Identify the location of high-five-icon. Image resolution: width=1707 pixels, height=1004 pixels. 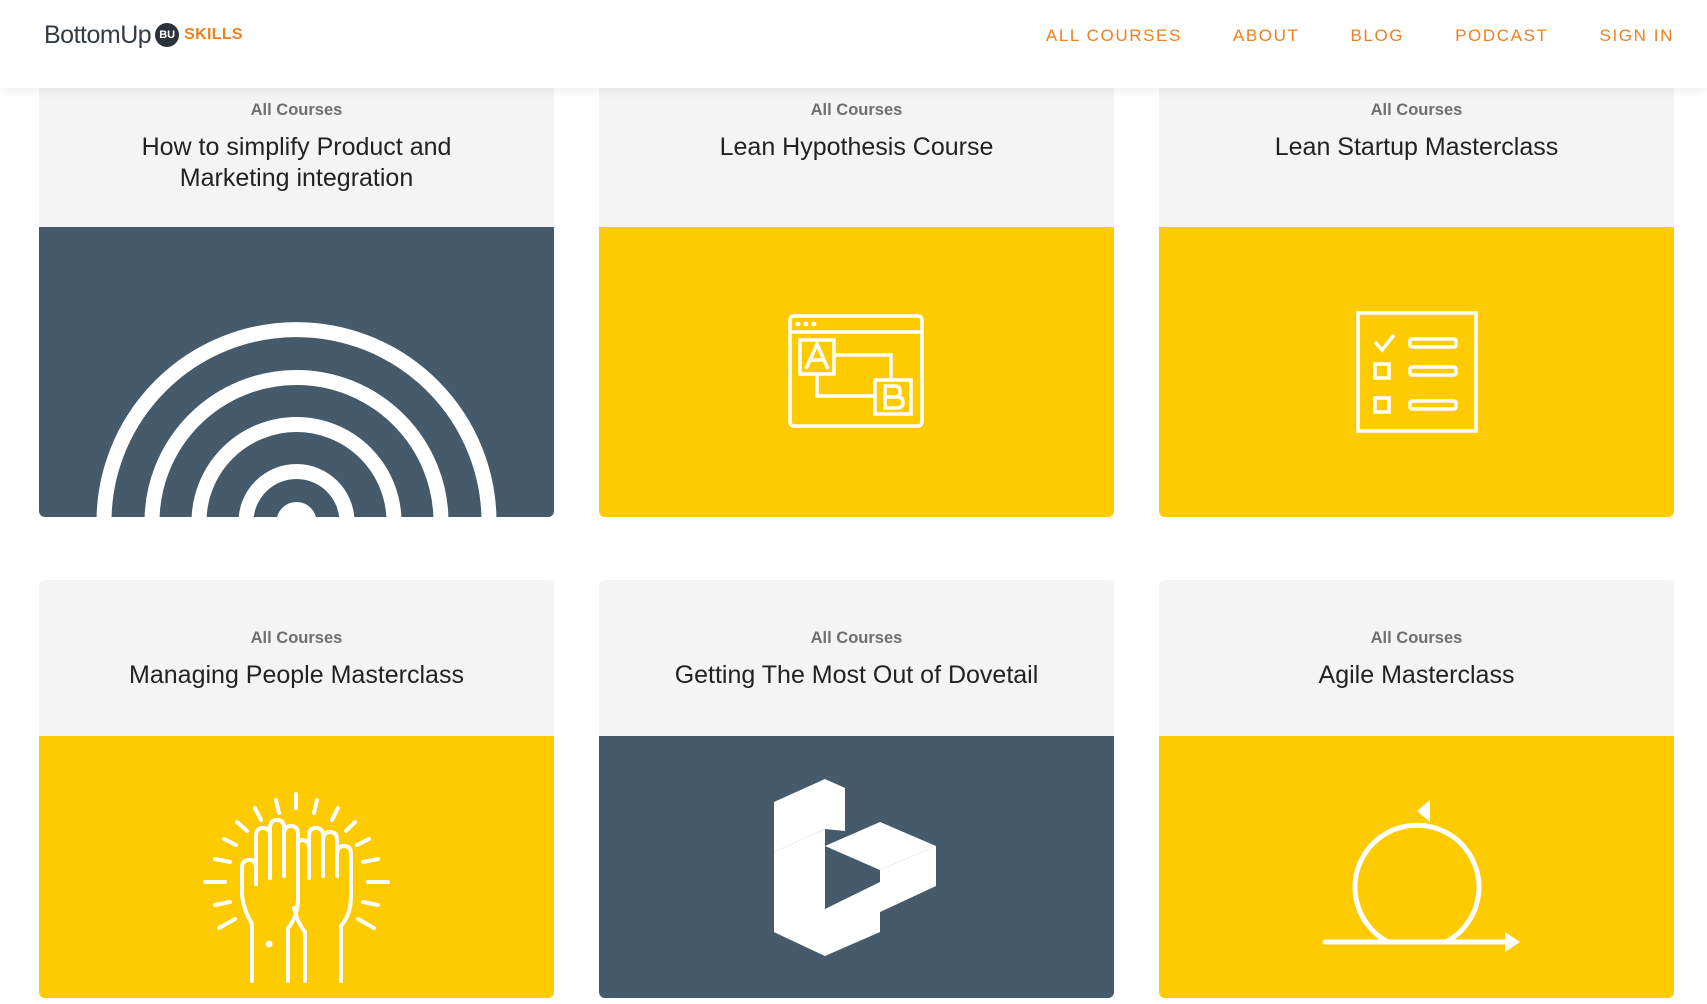
(296, 887).